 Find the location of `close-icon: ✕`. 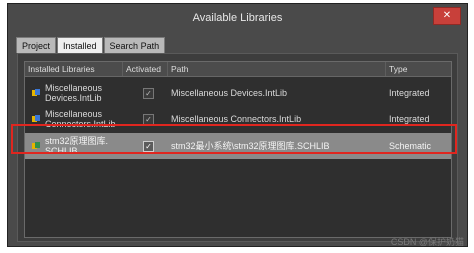

close-icon: ✕ is located at coordinates (447, 15).